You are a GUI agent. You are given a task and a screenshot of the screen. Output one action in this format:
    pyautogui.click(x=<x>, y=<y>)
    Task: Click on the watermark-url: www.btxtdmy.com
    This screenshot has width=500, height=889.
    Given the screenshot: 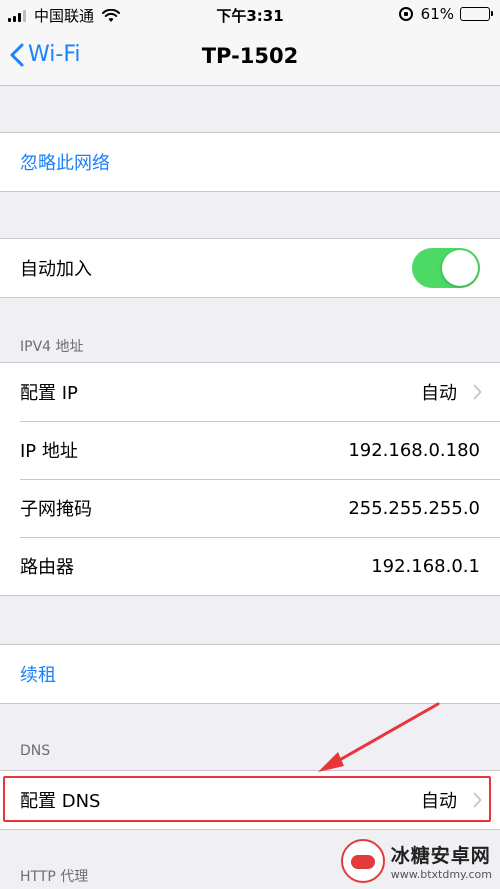 What is the action you would take?
    pyautogui.click(x=441, y=874)
    